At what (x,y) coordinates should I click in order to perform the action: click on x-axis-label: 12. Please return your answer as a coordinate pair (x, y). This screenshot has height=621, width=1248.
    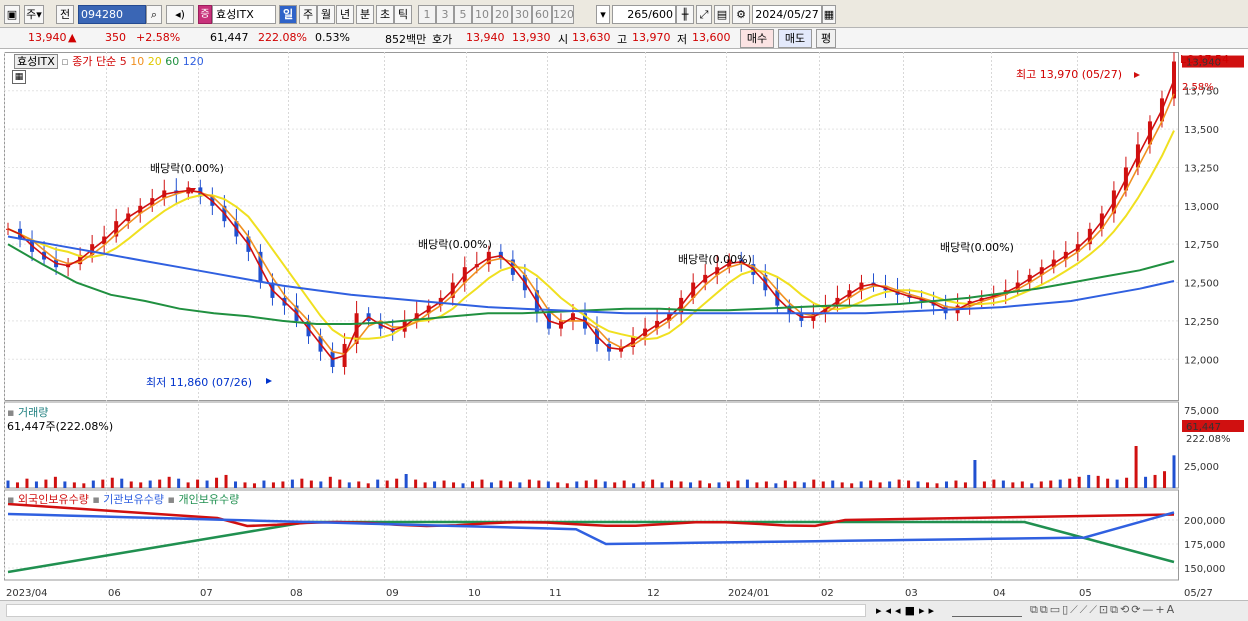
    Looking at the image, I should click on (653, 593).